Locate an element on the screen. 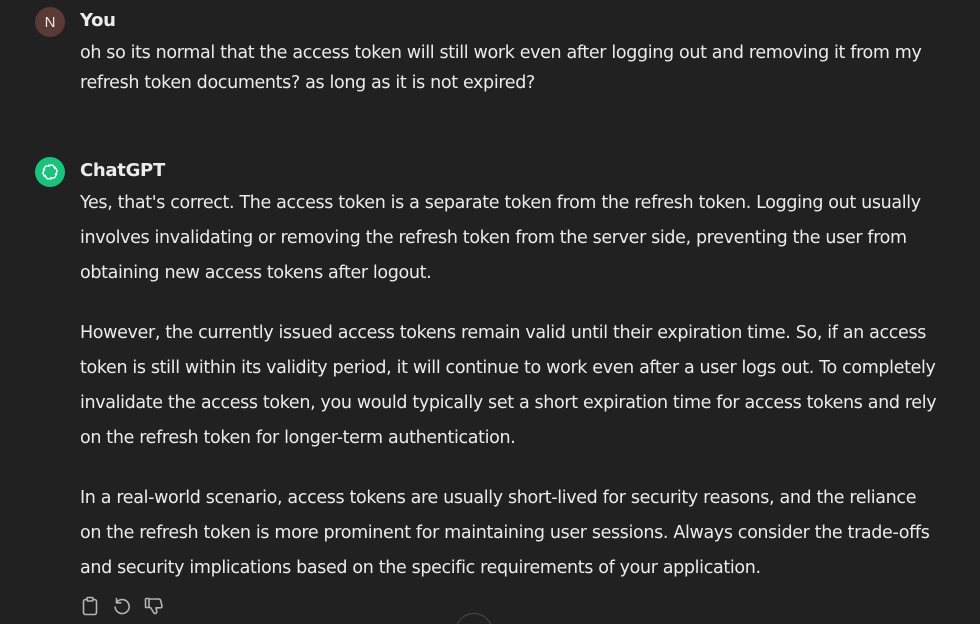  regenerate-button is located at coordinates (122, 606).